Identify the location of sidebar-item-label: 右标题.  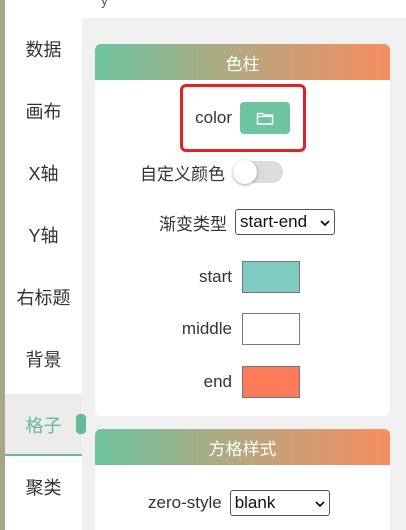
(43, 298).